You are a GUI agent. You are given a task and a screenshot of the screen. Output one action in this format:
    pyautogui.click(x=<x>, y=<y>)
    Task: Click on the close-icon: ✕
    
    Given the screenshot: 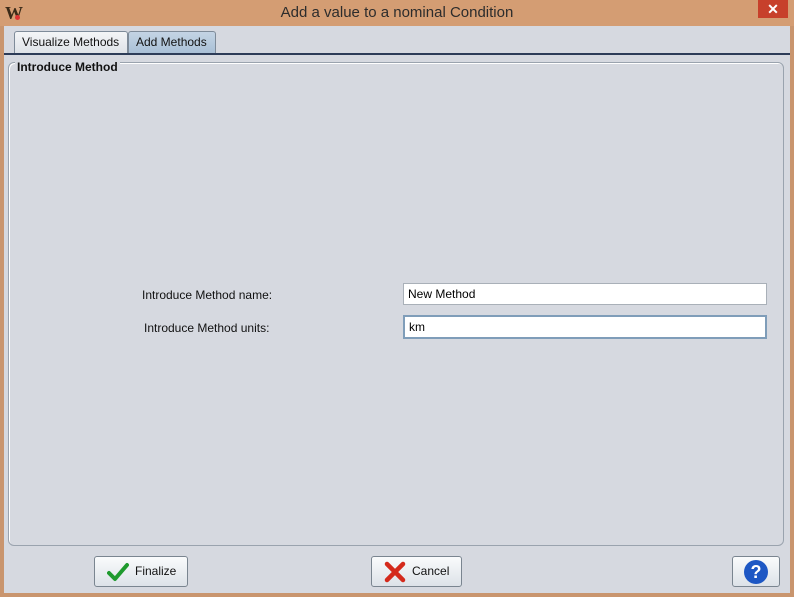 What is the action you would take?
    pyautogui.click(x=773, y=9)
    